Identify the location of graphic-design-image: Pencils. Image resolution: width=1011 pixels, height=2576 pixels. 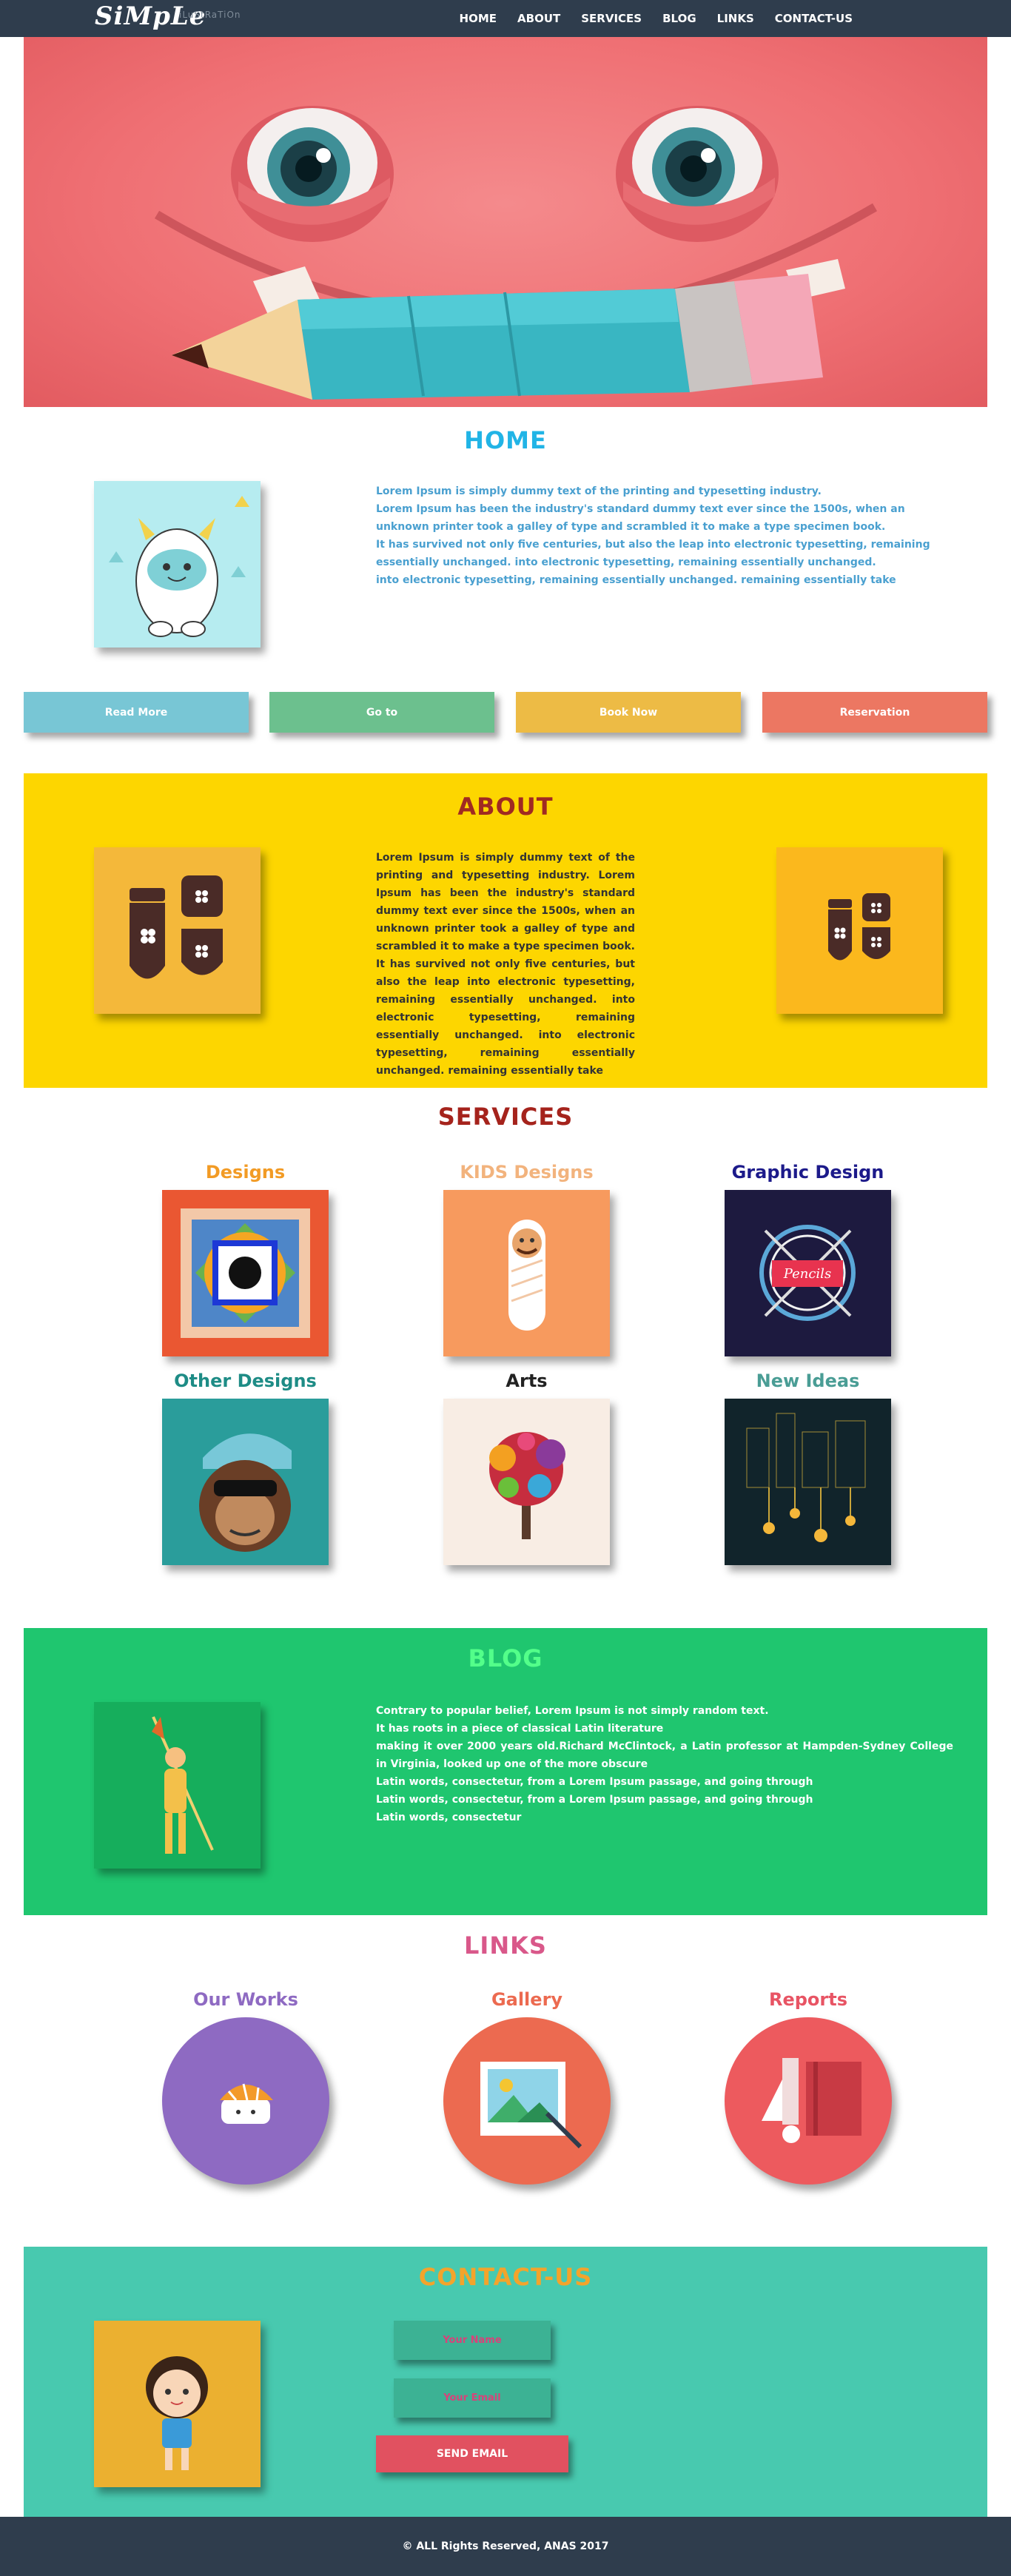
(808, 1273).